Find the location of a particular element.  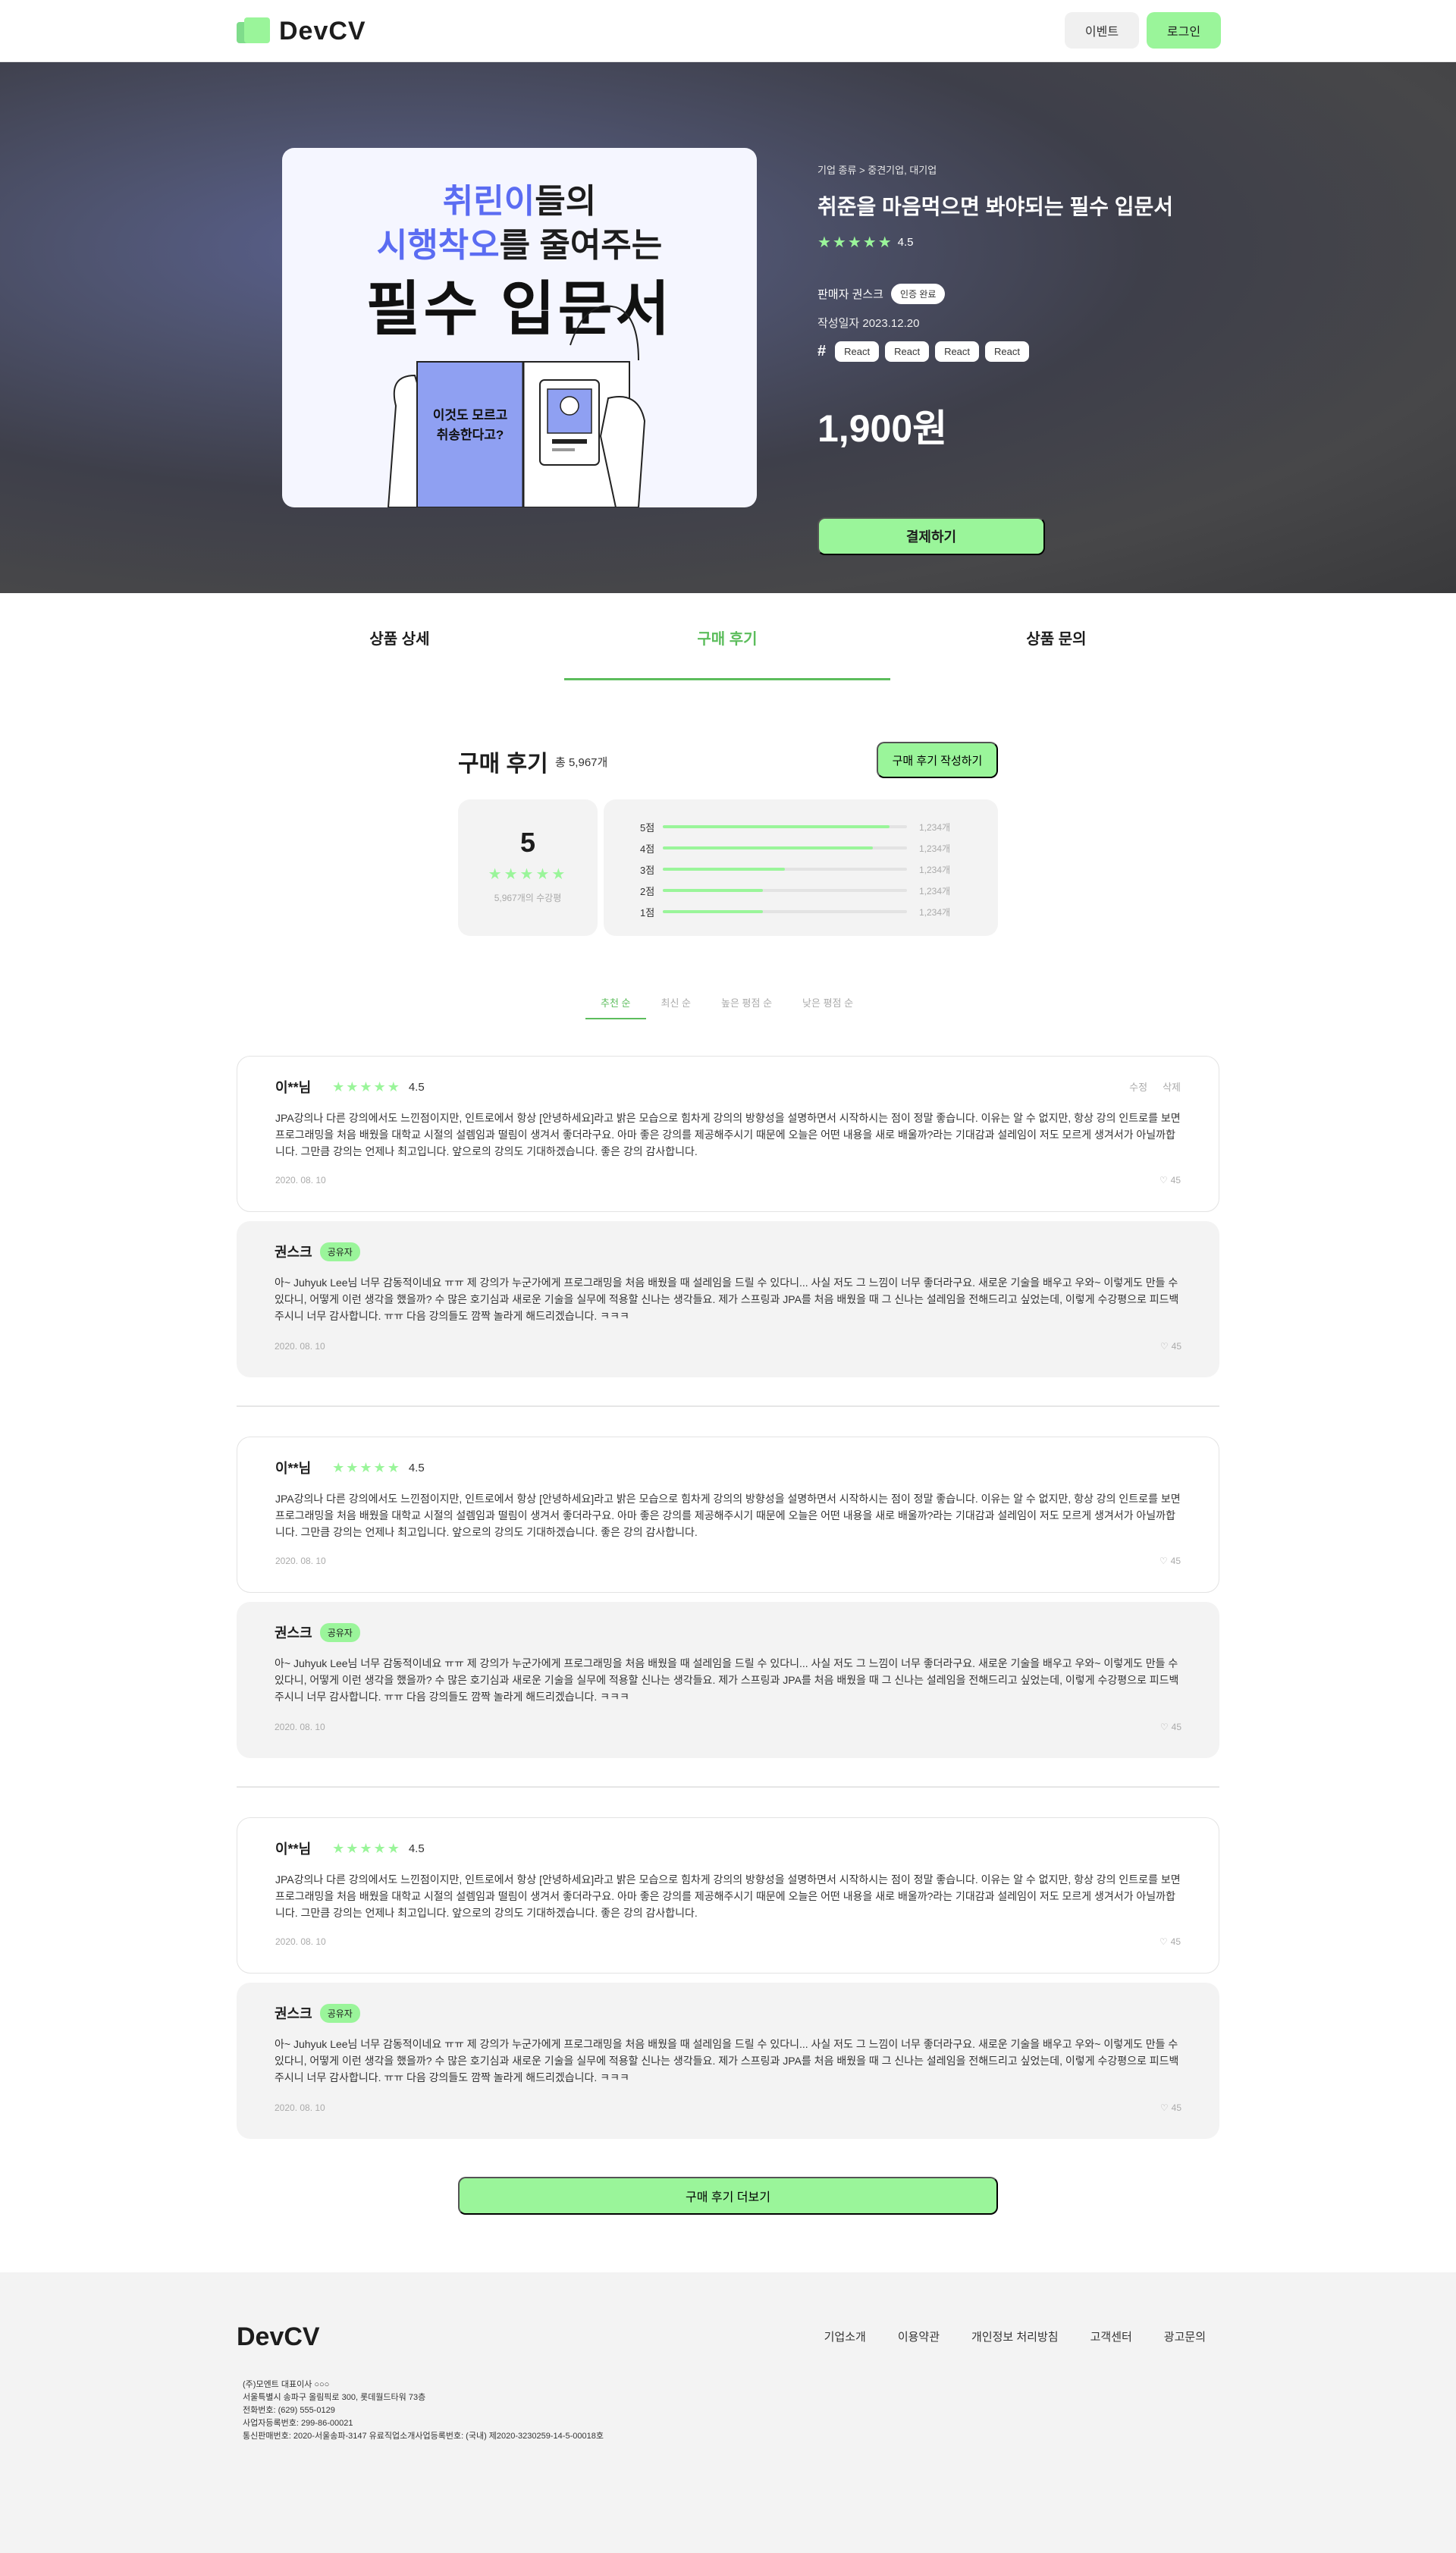

average-rating: 5 is located at coordinates (527, 842).